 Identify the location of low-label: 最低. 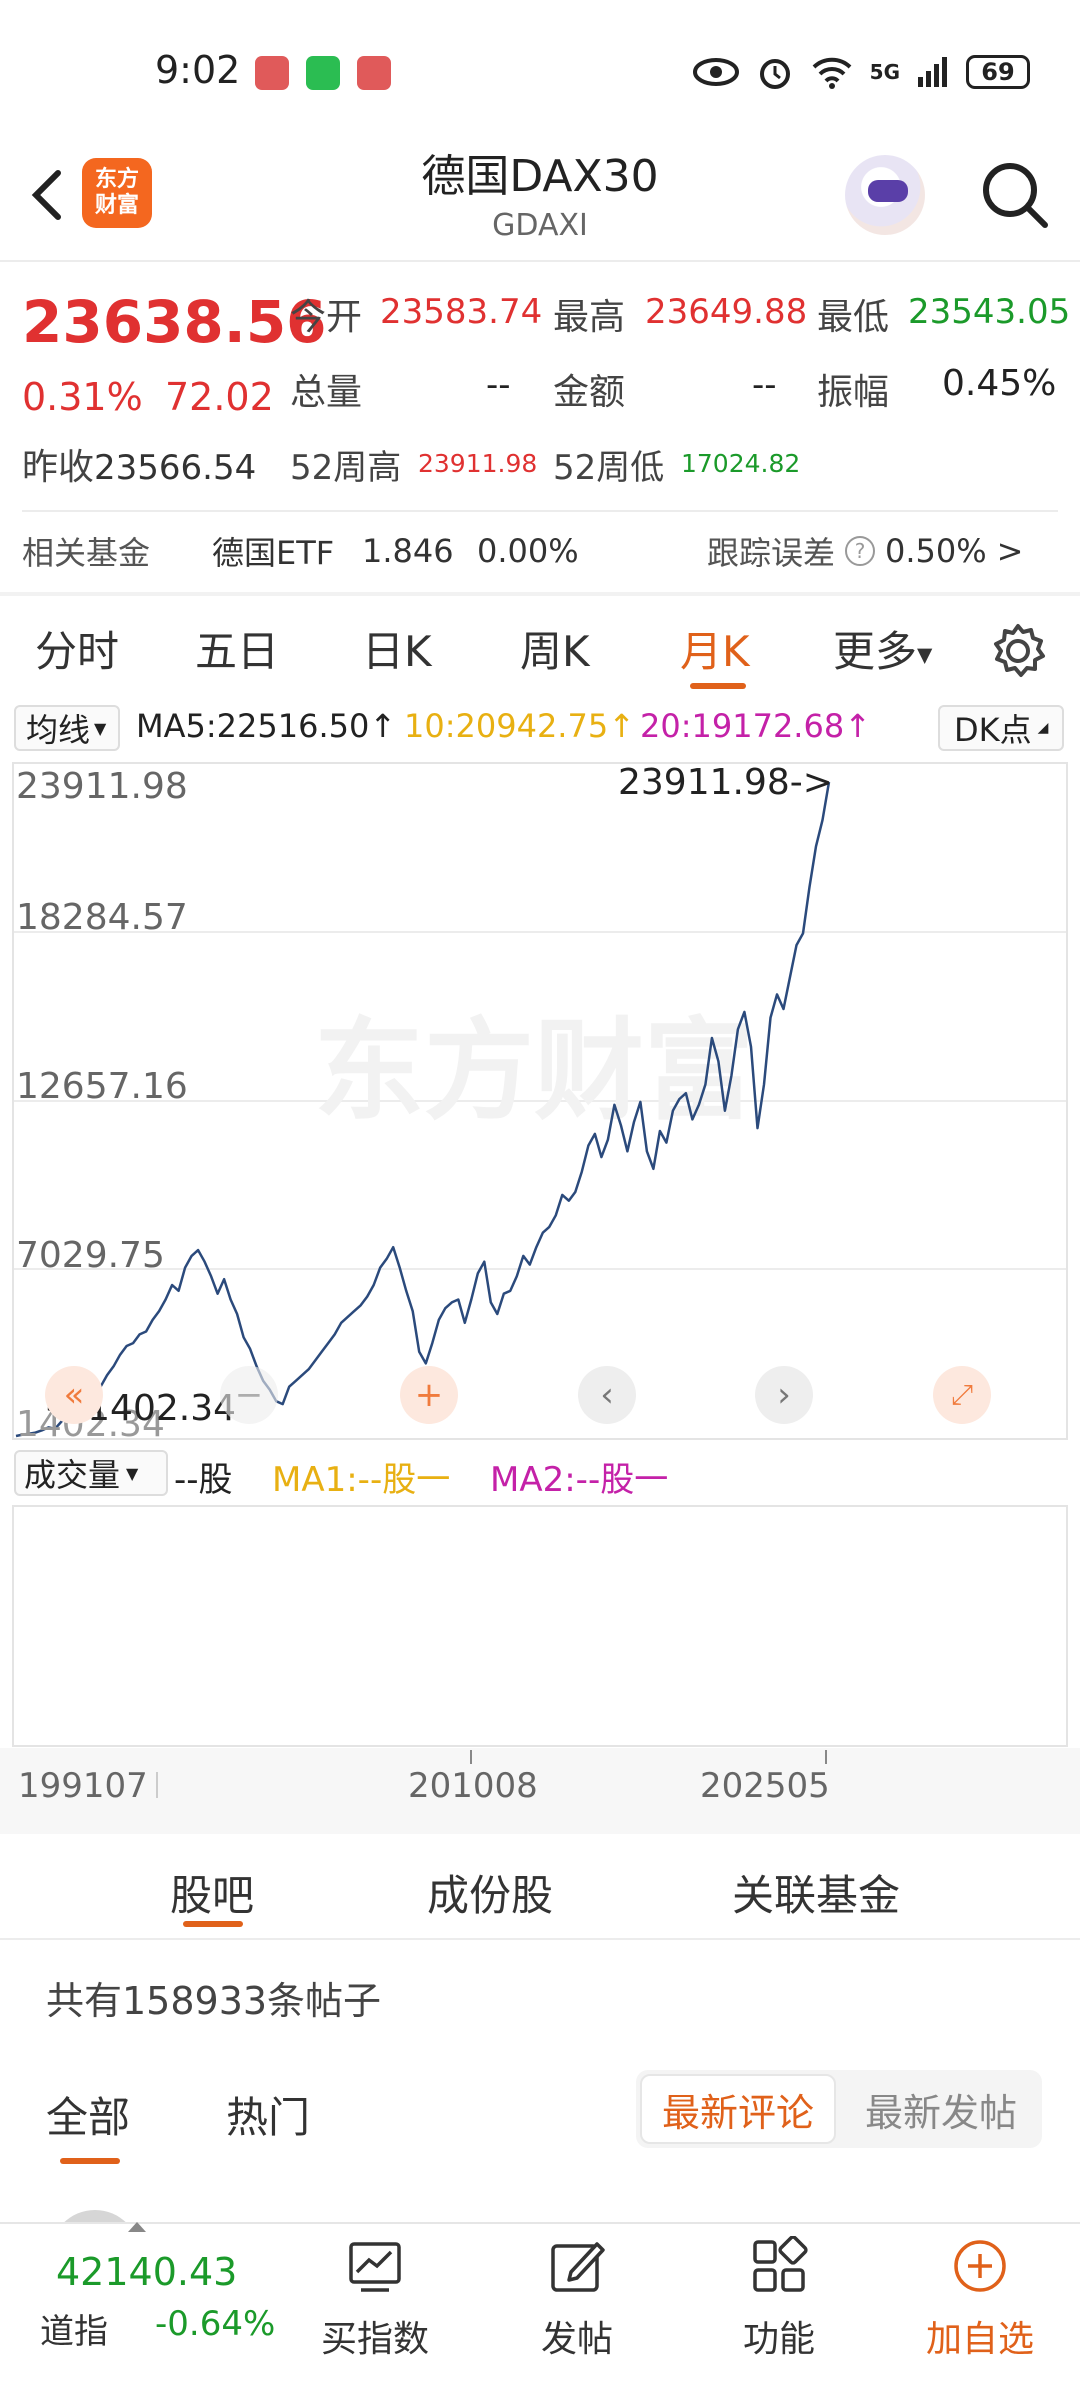
(853, 317).